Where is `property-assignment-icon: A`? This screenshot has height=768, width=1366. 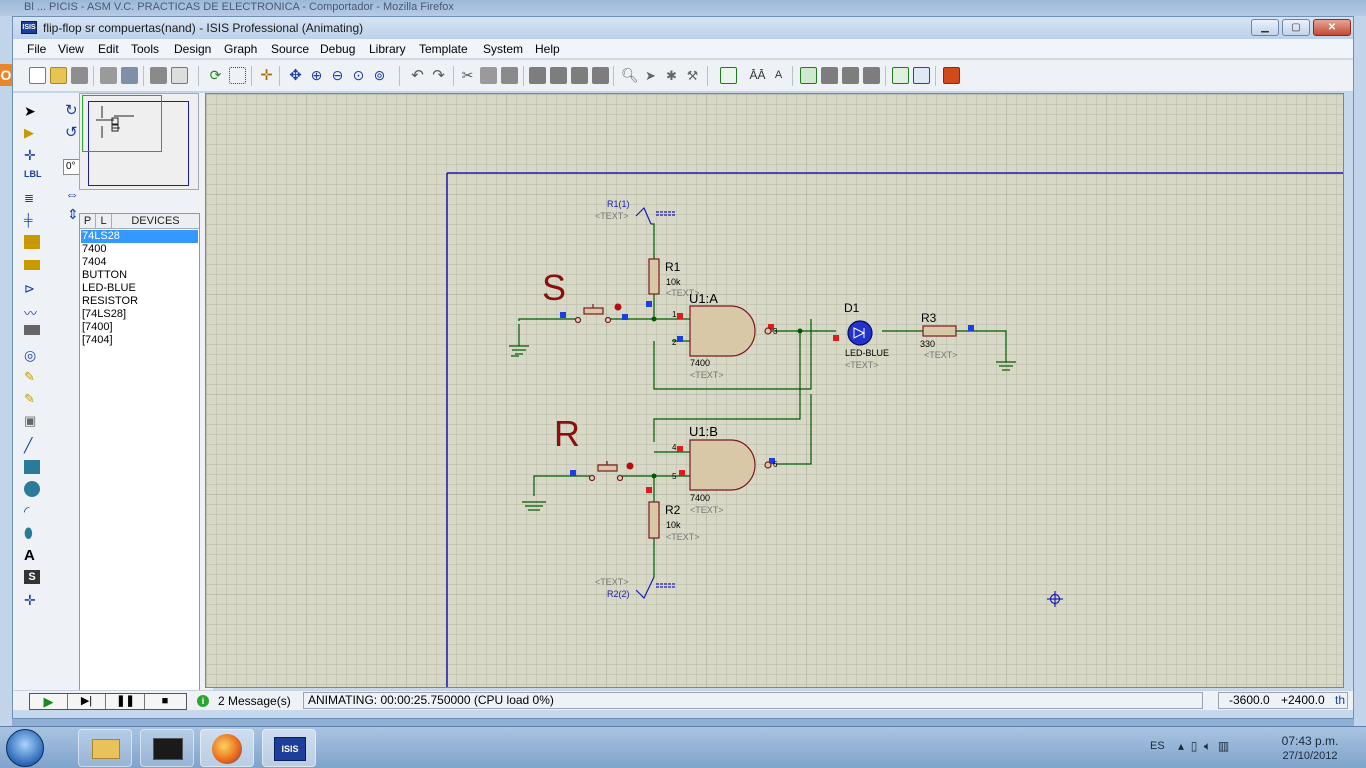
property-assignment-icon: A is located at coordinates (778, 75).